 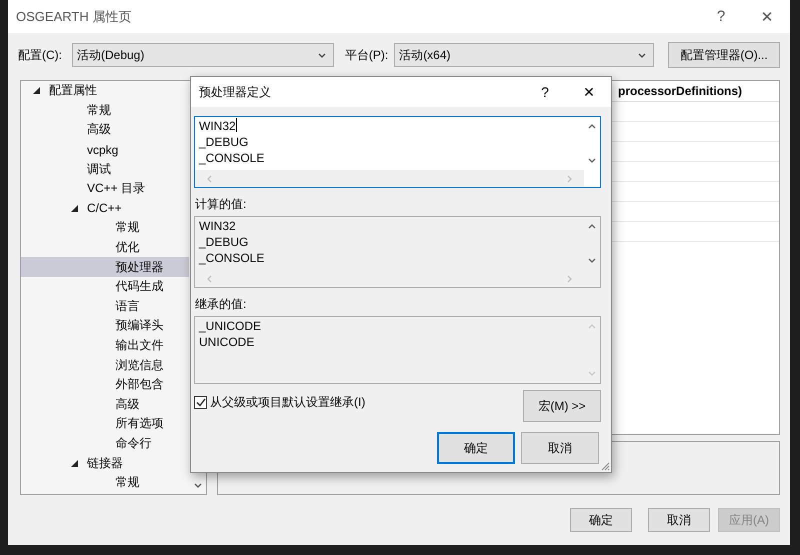 What do you see at coordinates (288, 402) in the screenshot?
I see `checkbox-label: 从父级或项目默认设置继承(I)` at bounding box center [288, 402].